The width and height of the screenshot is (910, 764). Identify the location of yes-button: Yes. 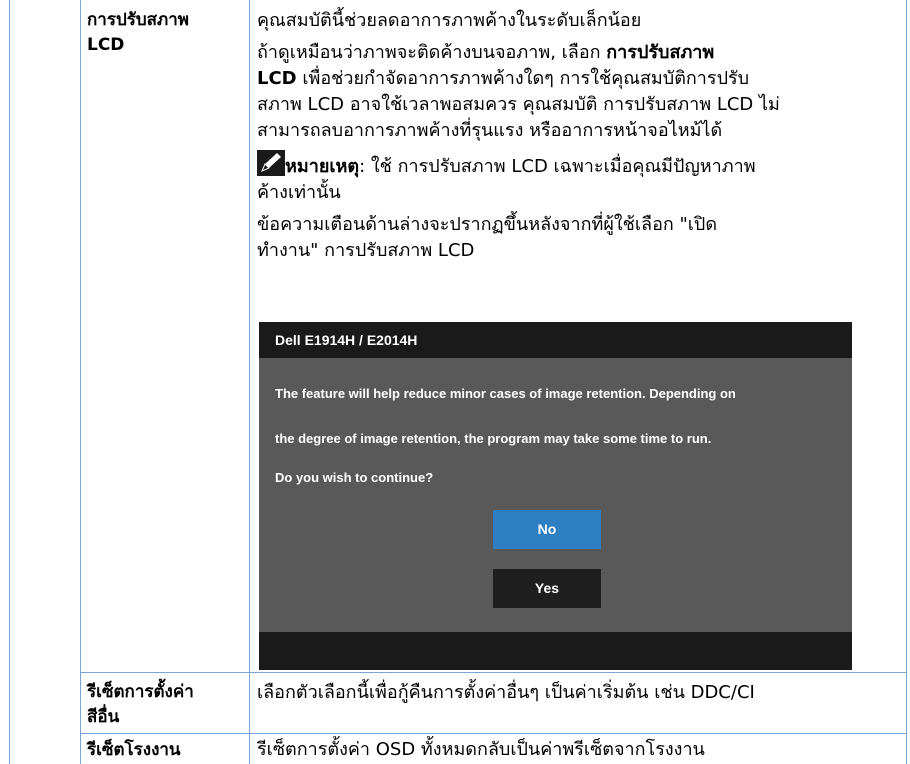
(547, 588).